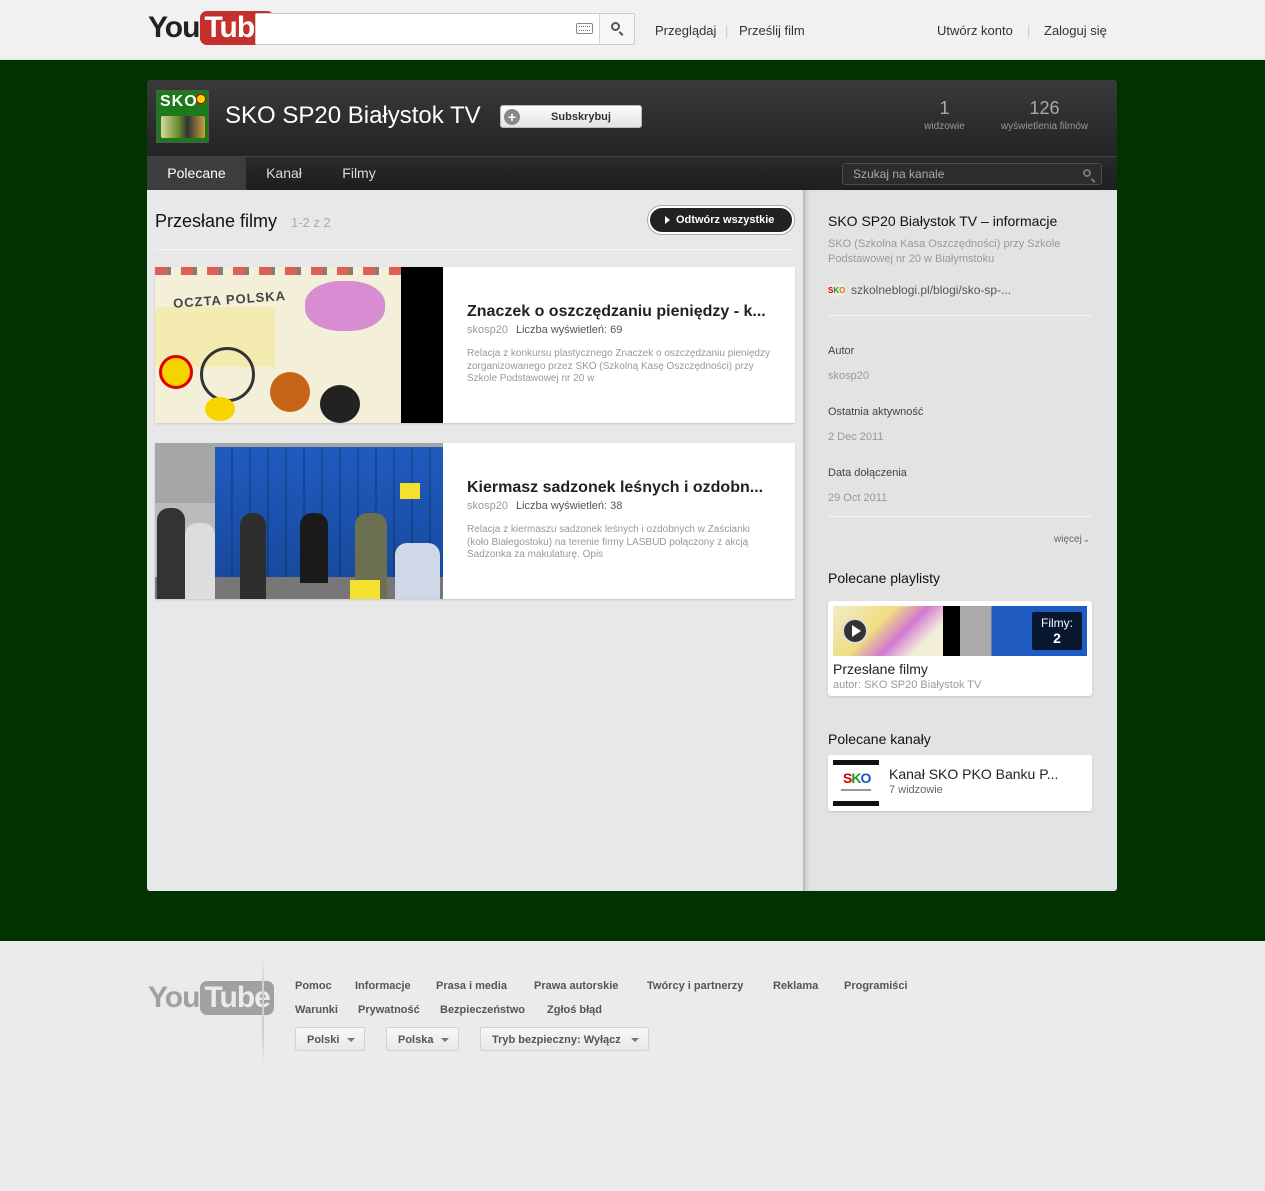  What do you see at coordinates (564, 1039) in the screenshot?
I see `safety-mode-select: Tryb bezpieczny: Wyłącz` at bounding box center [564, 1039].